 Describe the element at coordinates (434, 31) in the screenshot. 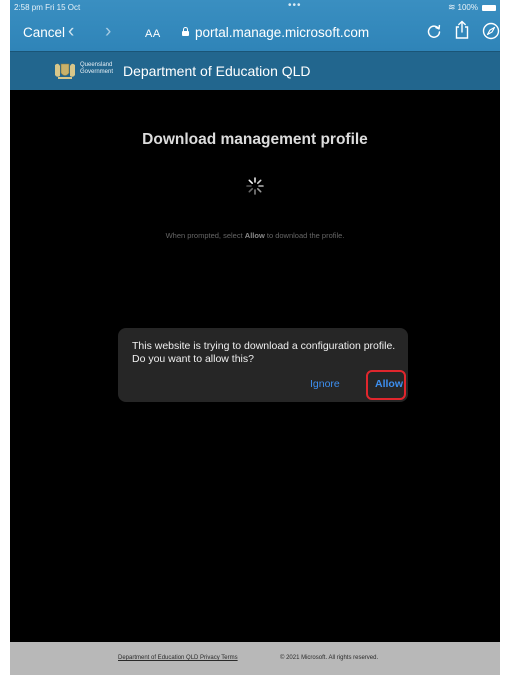

I see `reload-icon` at that location.